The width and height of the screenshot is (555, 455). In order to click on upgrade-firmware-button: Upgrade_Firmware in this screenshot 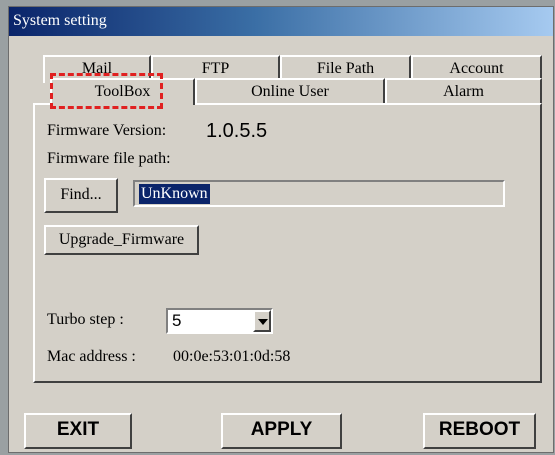, I will do `click(121, 240)`.